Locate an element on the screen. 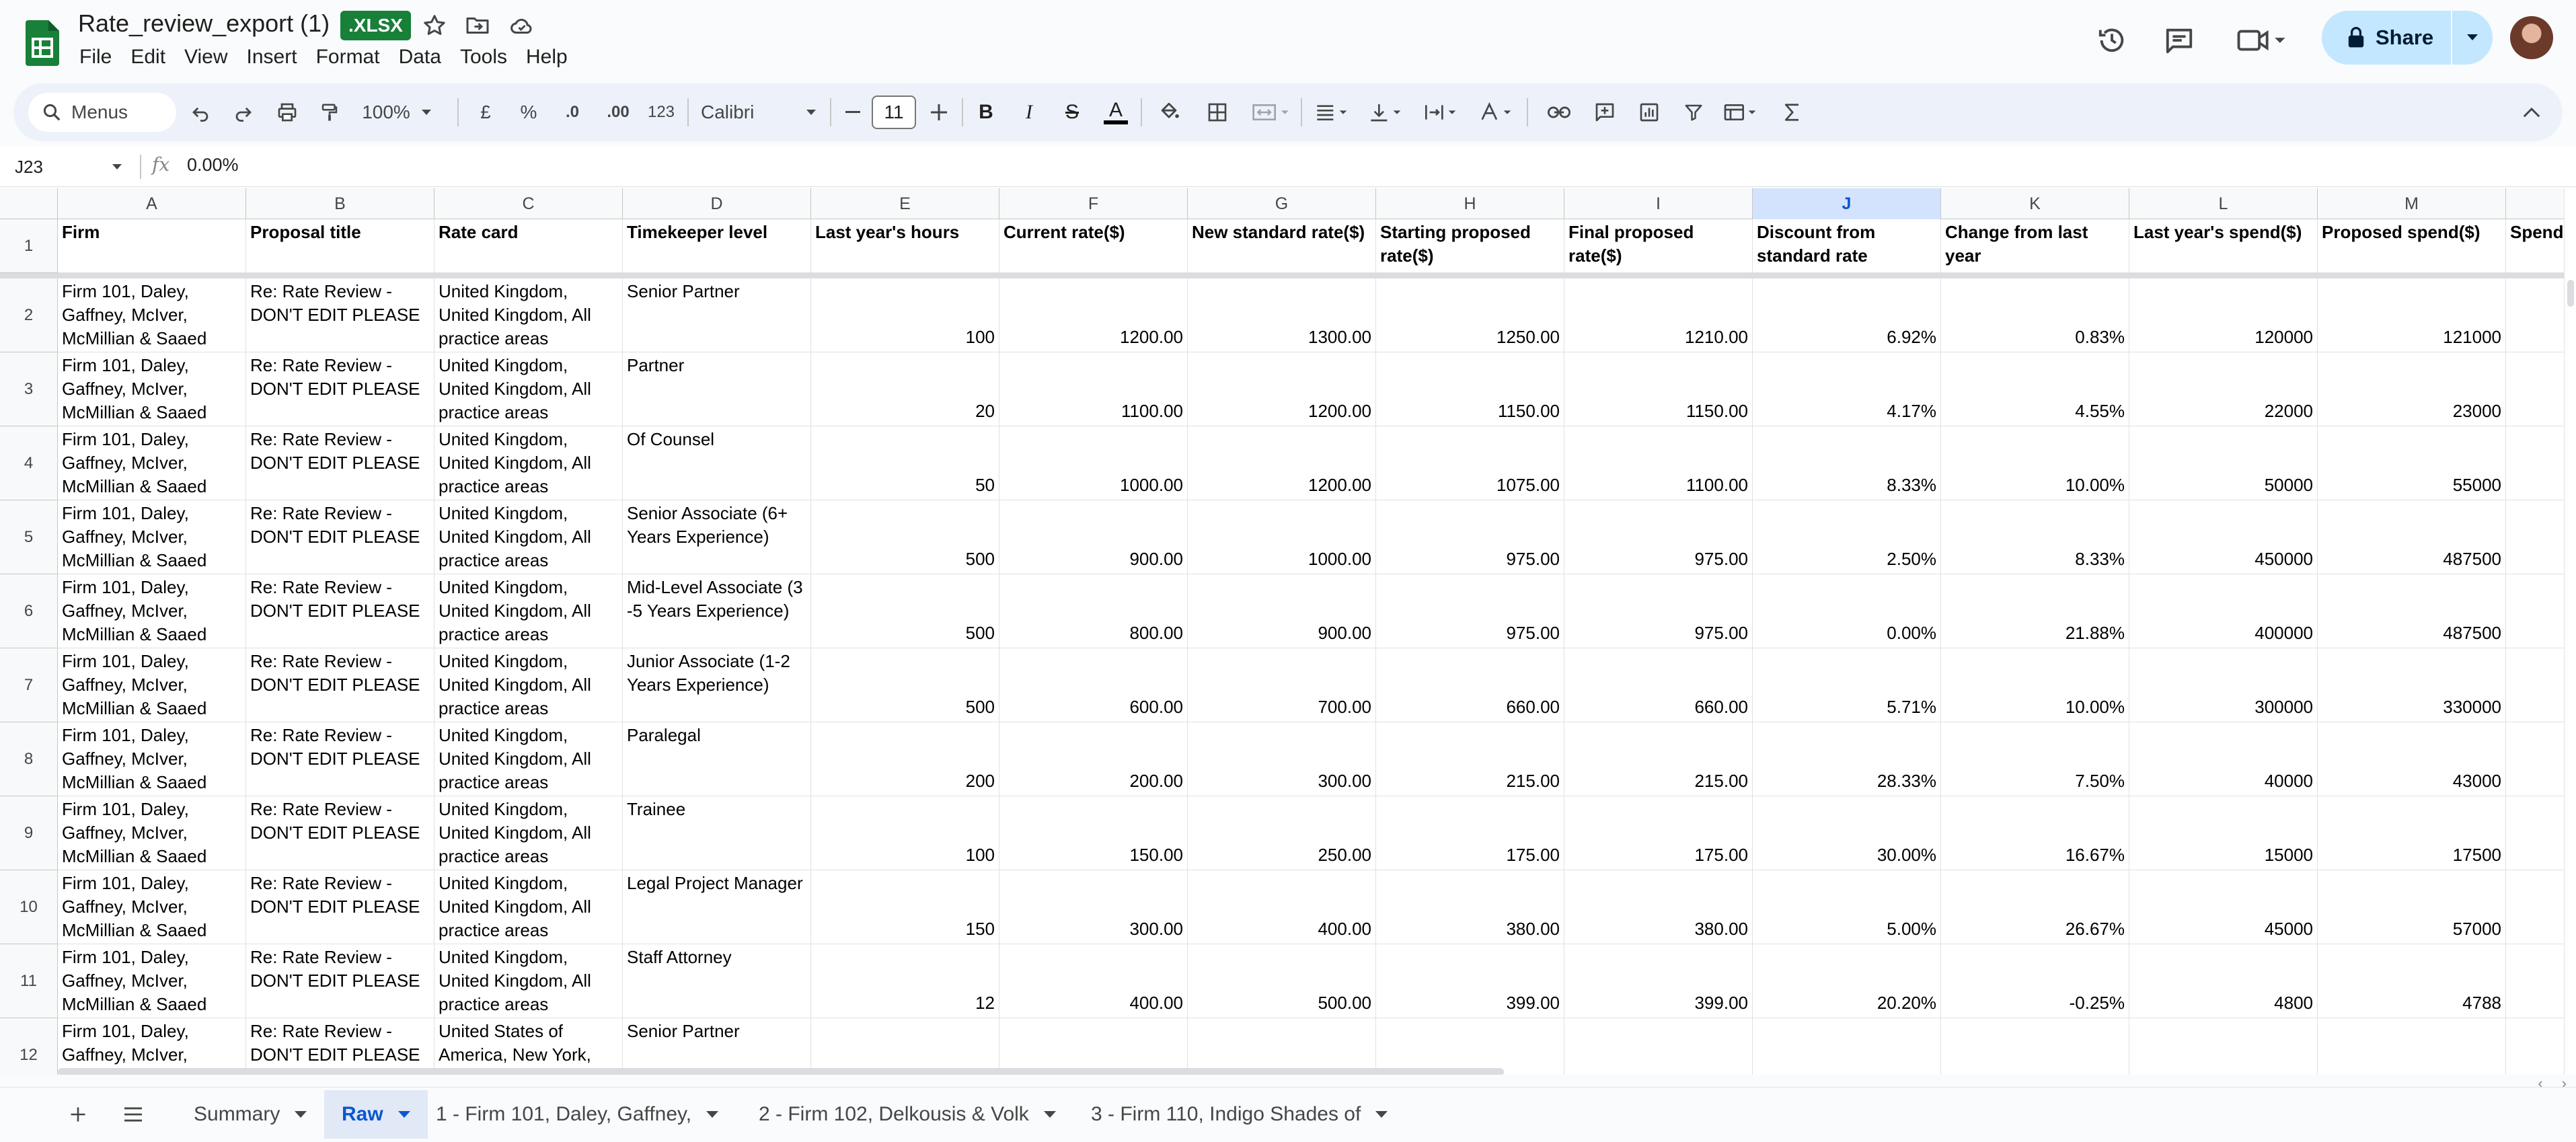 The height and width of the screenshot is (1142, 2576). header-cell: New standard rate($) is located at coordinates (1282, 246).